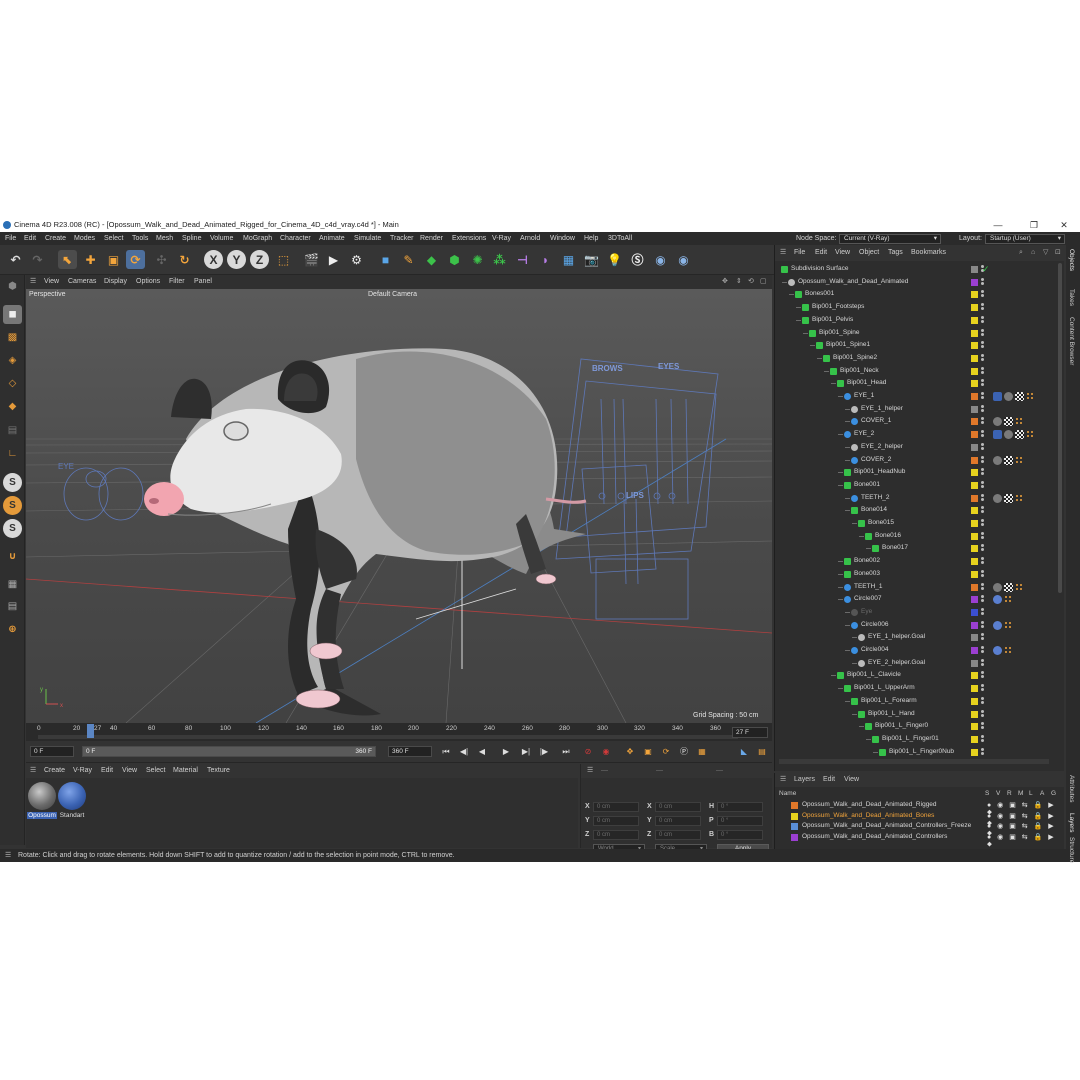 The width and height of the screenshot is (1080, 1080). What do you see at coordinates (332, 238) in the screenshot?
I see `menu-animate: Animate` at bounding box center [332, 238].